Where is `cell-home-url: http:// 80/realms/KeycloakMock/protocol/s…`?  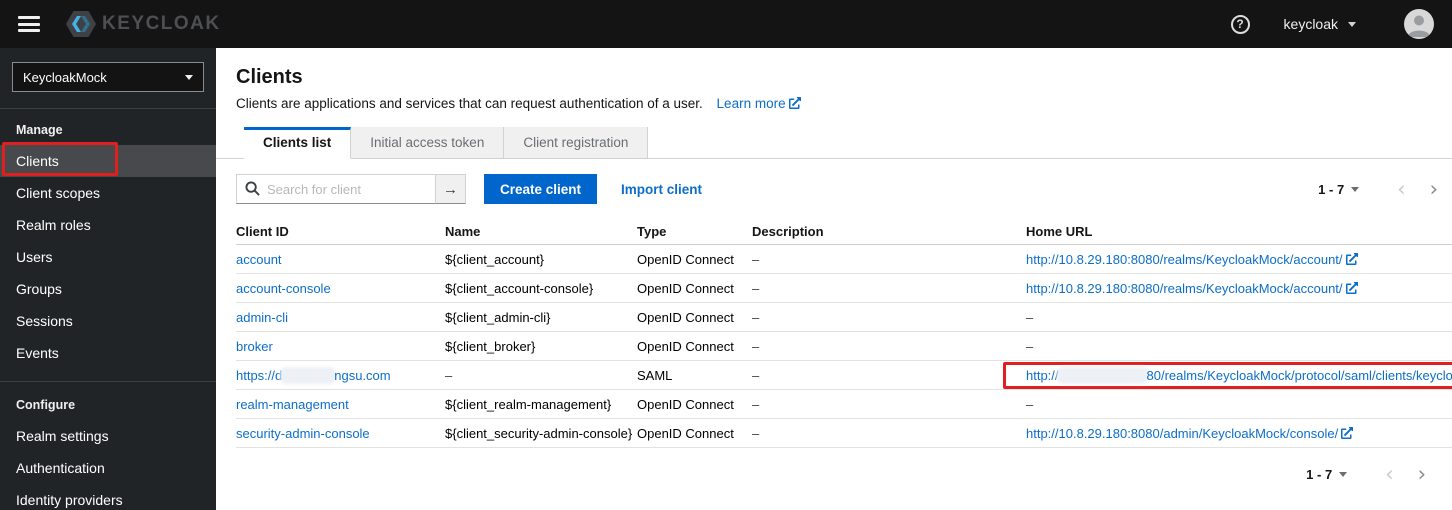 cell-home-url: http:// 80/realms/KeycloakMock/protocol/s… is located at coordinates (1227, 375).